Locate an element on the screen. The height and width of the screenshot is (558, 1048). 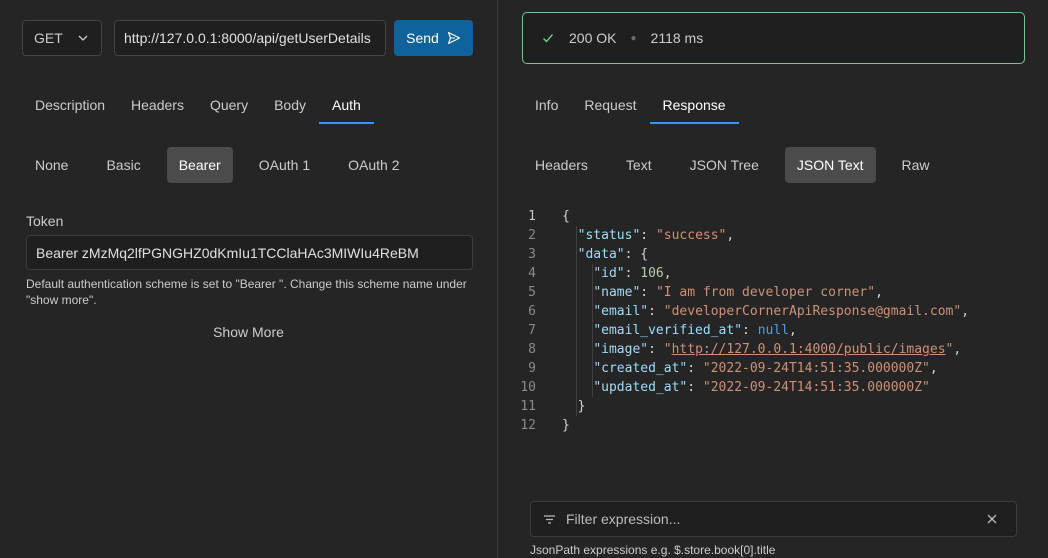
auth-type-oauth-1: OAuth 1 is located at coordinates (284, 165).